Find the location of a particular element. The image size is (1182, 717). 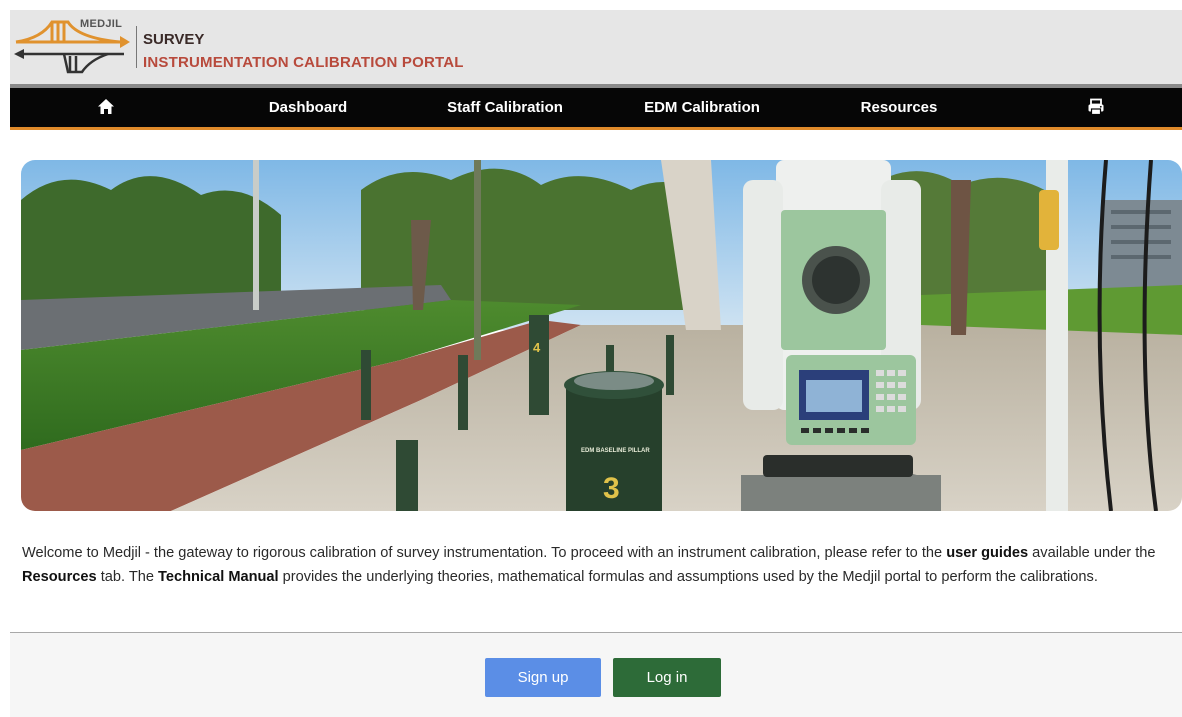

intro-text-2: available under the is located at coordinates (1092, 553).